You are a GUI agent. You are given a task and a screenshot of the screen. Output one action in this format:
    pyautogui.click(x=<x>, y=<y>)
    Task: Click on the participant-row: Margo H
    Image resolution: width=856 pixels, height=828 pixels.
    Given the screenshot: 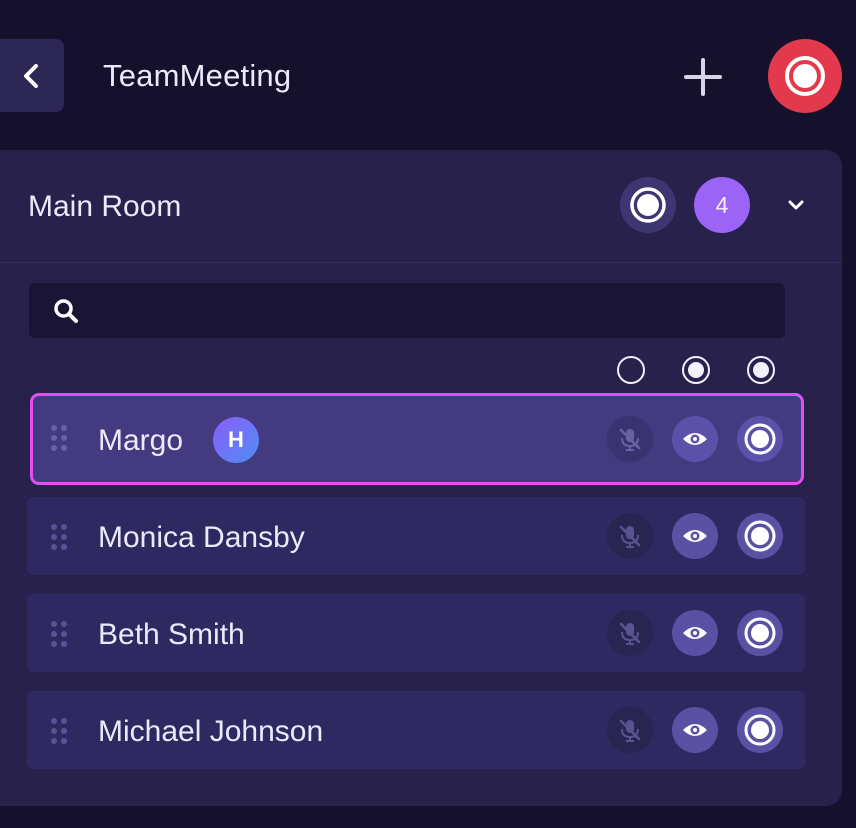 What is the action you would take?
    pyautogui.click(x=417, y=439)
    